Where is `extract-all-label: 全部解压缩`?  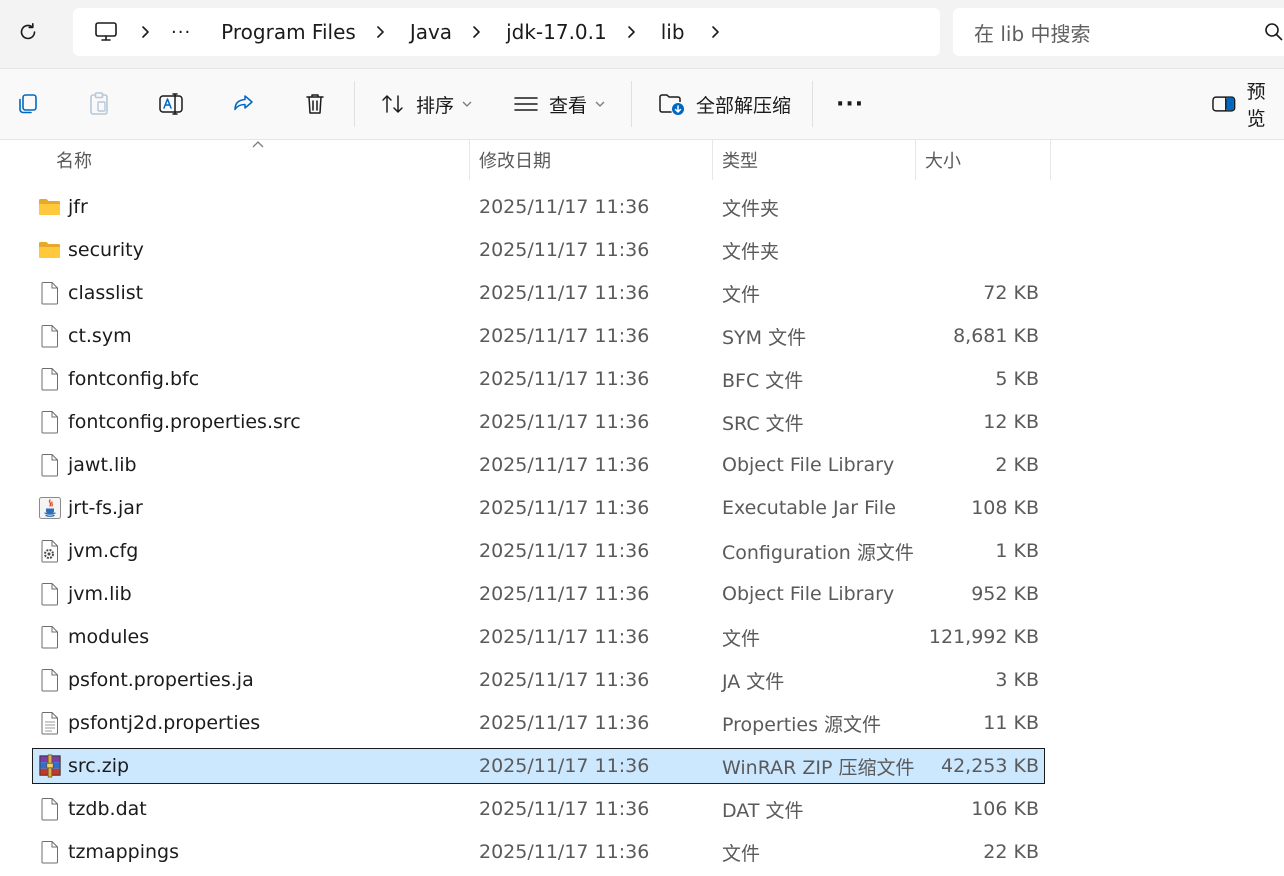 extract-all-label: 全部解压缩 is located at coordinates (744, 105).